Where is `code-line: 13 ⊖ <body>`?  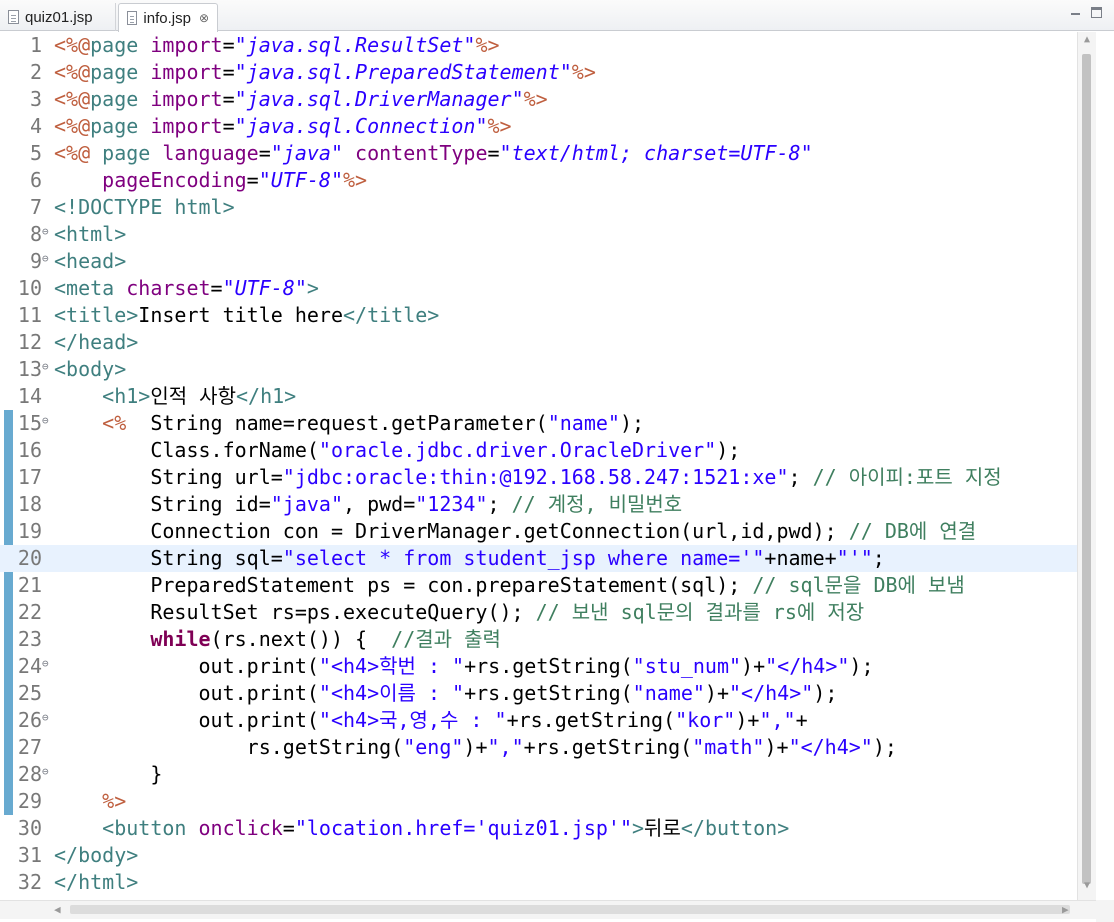
code-line: 13 ⊖ <body> is located at coordinates (539, 369).